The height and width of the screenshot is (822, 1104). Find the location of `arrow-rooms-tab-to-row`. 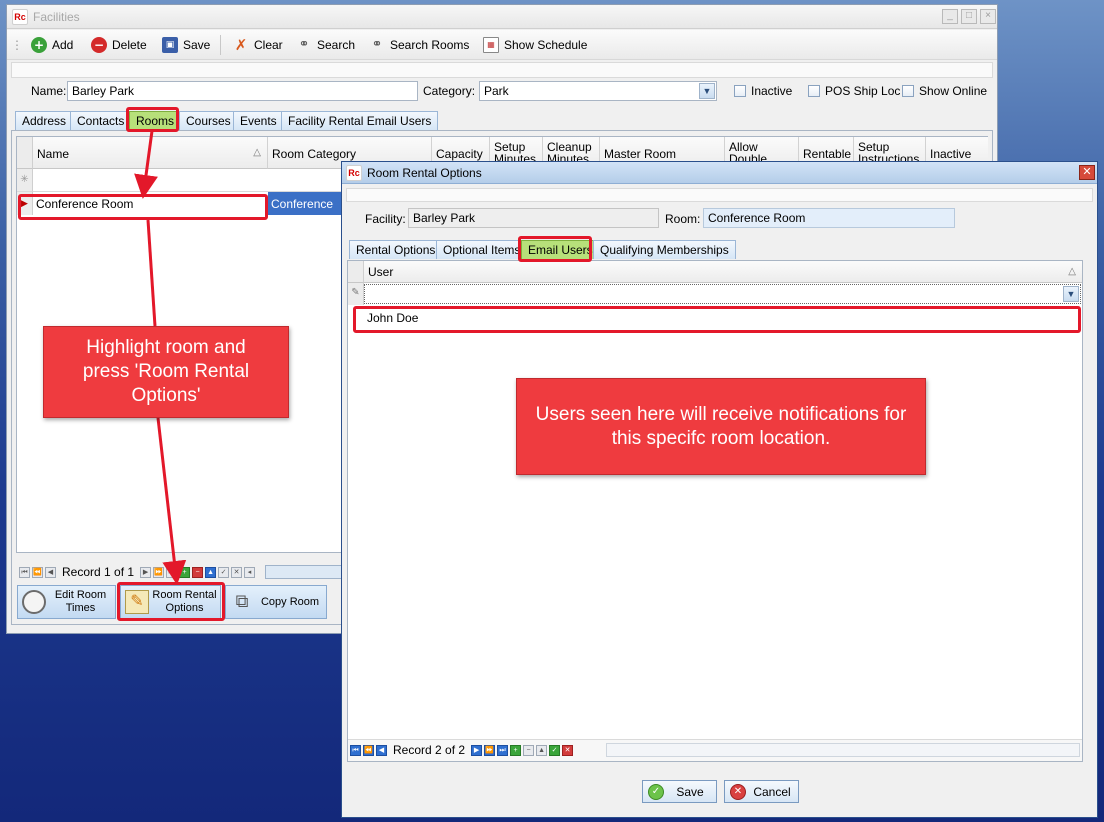

arrow-rooms-tab-to-row is located at coordinates (146, 164).